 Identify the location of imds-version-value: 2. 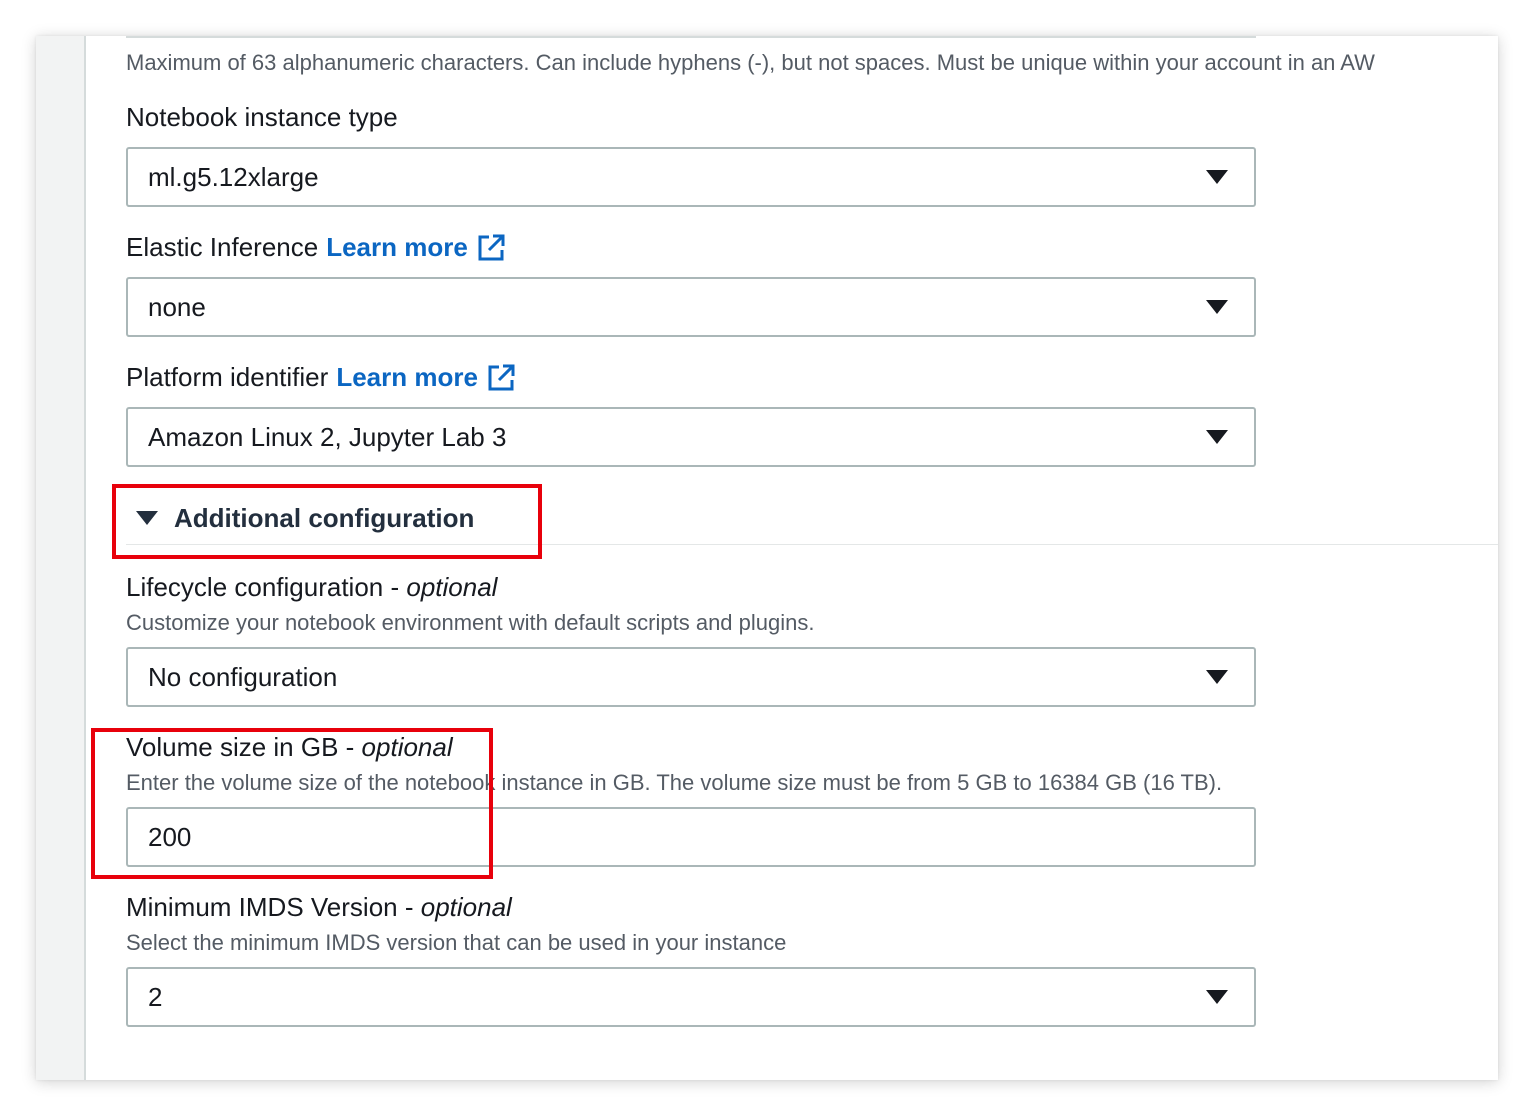
(155, 996).